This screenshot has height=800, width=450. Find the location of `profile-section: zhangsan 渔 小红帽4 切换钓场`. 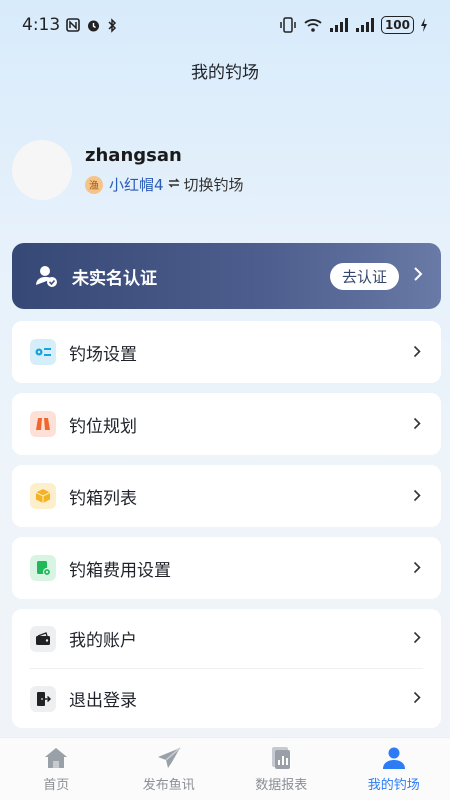

profile-section: zhangsan 渔 小红帽4 切换钓场 is located at coordinates (128, 170).